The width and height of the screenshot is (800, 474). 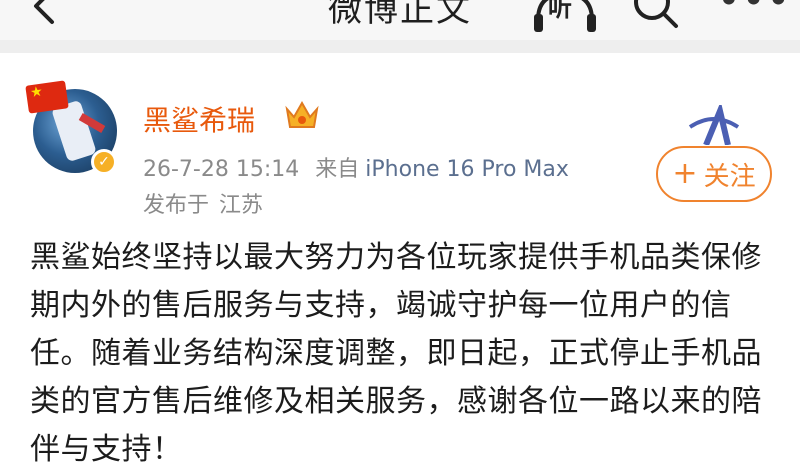 I want to click on username: 黑鲨希瑞, so click(x=199, y=119).